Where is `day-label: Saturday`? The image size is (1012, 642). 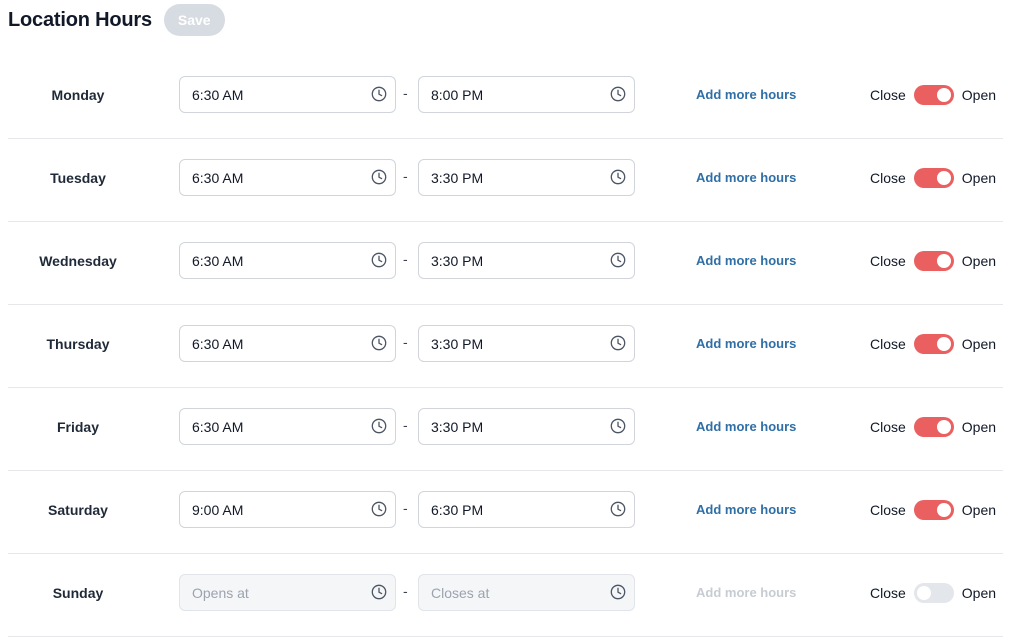
day-label: Saturday is located at coordinates (78, 509).